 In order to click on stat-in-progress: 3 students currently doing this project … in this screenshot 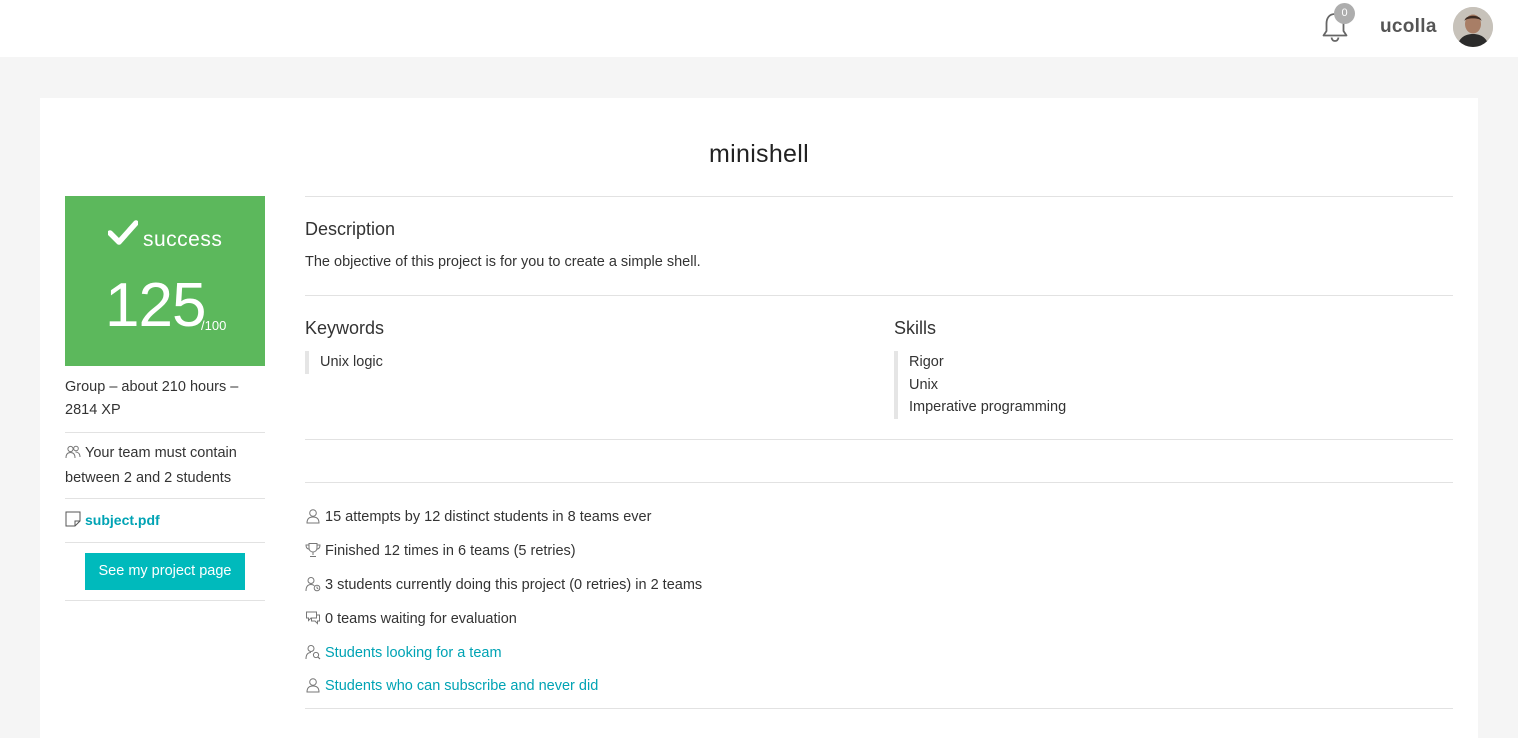, I will do `click(503, 585)`.